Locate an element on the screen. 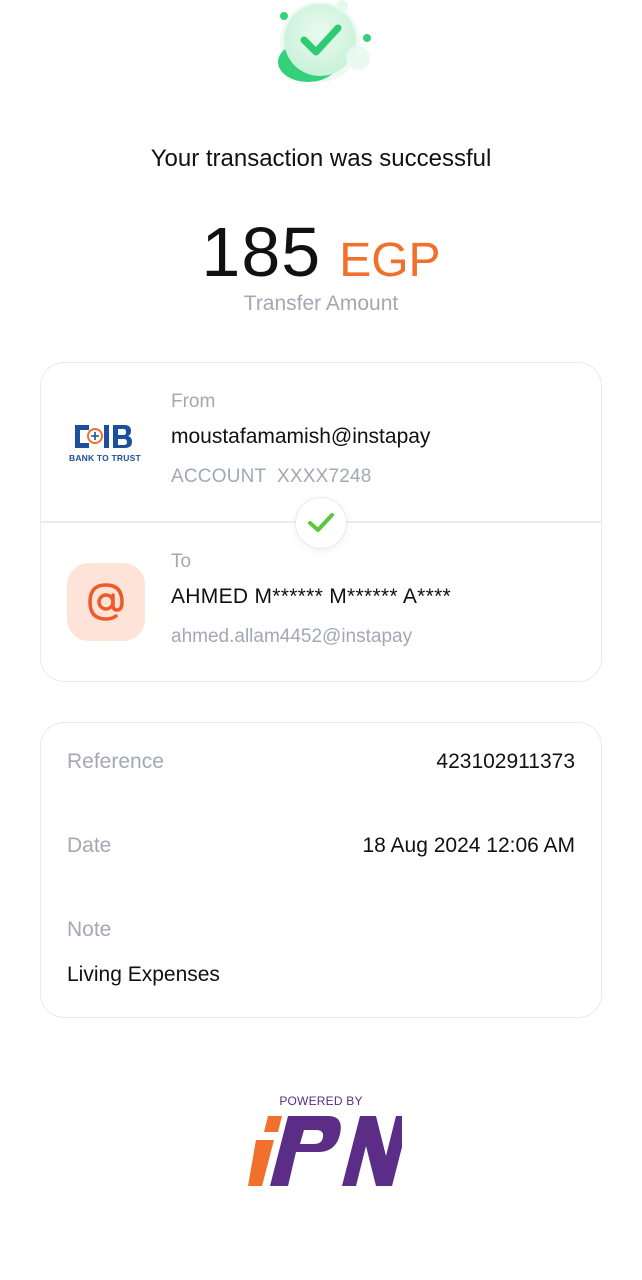 The image size is (642, 1280). from-label: From is located at coordinates (193, 401).